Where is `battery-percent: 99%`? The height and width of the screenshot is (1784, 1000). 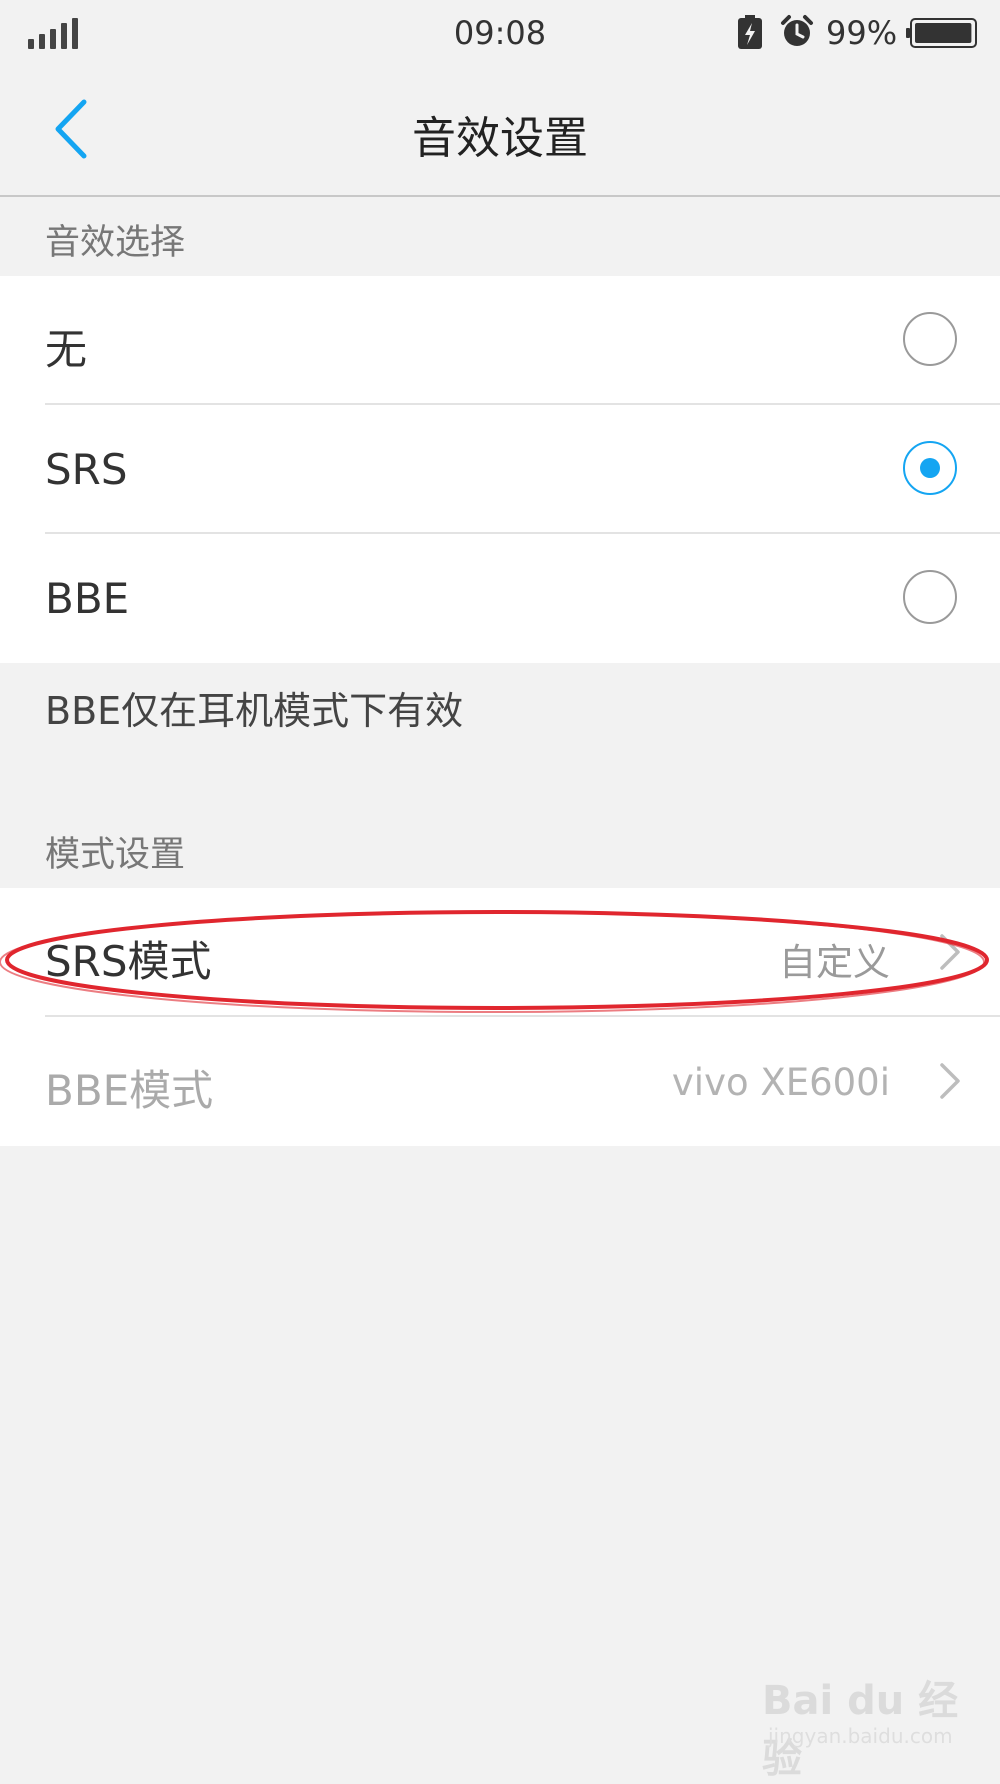
battery-percent: 99% is located at coordinates (862, 33).